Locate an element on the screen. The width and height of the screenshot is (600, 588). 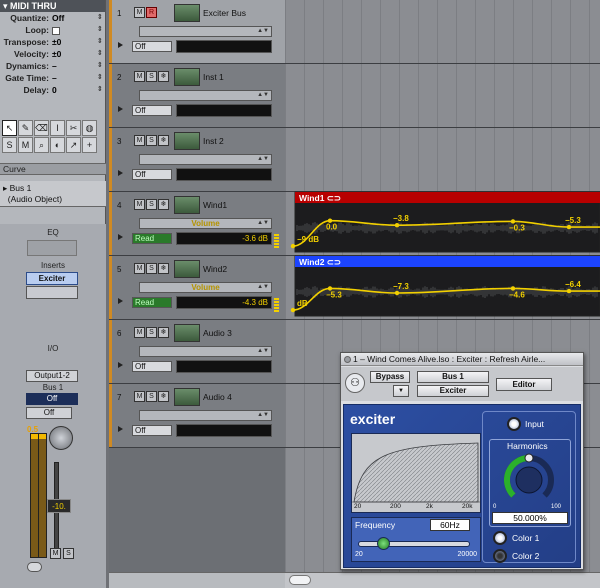
param-value: 0 is located at coordinates (74, 90).